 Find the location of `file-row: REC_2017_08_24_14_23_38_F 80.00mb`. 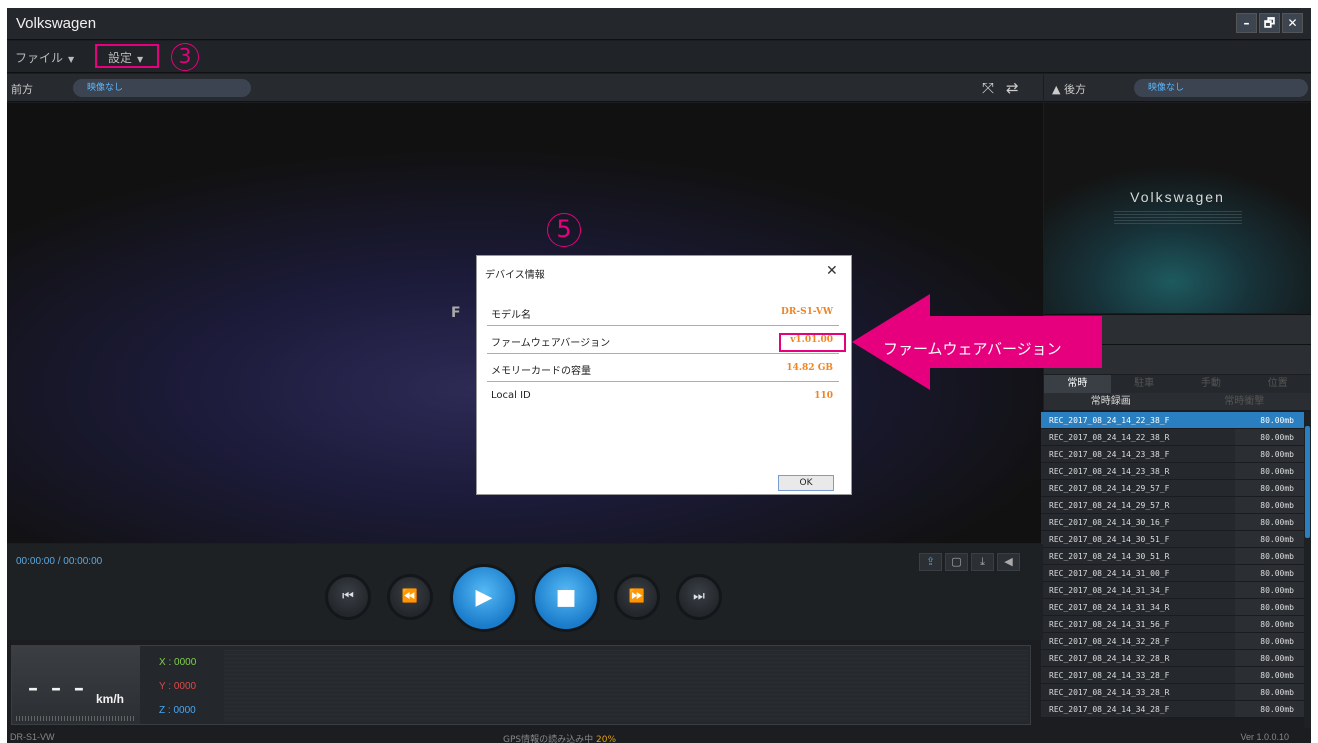

file-row: REC_2017_08_24_14_23_38_F 80.00mb is located at coordinates (1172, 454).